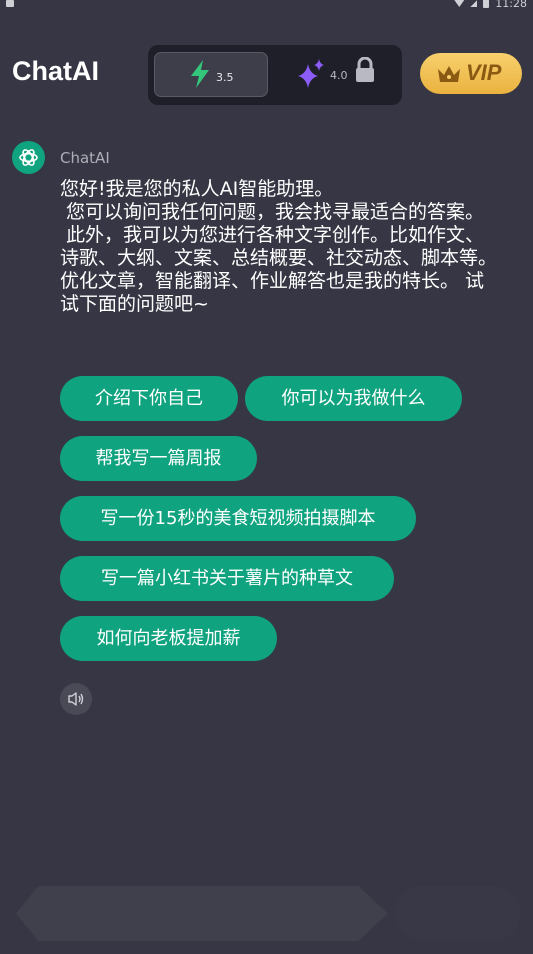 The image size is (533, 954). I want to click on battery-icon, so click(486, 4).